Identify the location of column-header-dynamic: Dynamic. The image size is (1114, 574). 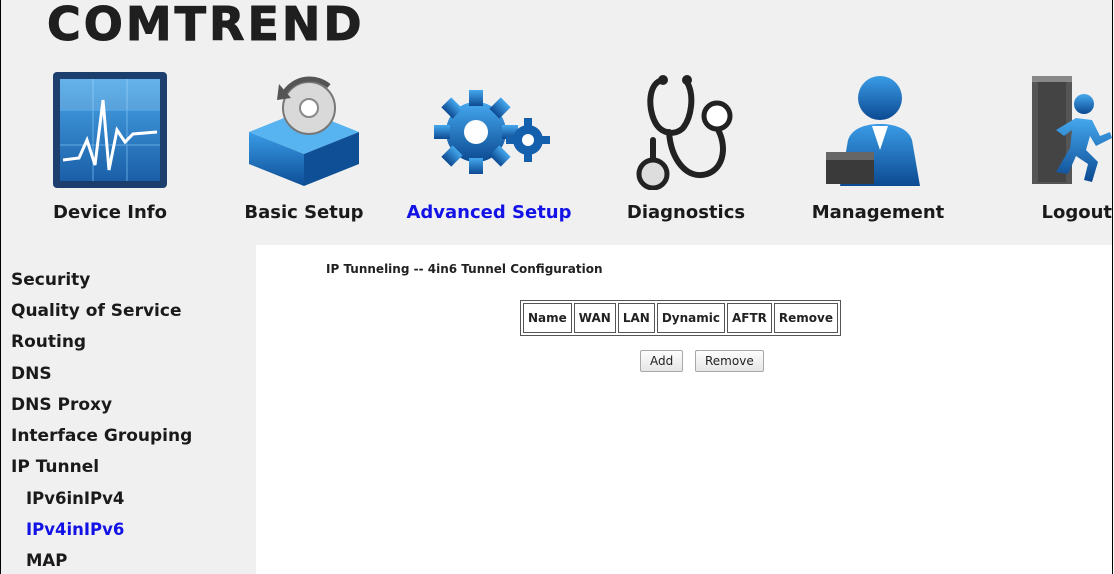
(690, 318).